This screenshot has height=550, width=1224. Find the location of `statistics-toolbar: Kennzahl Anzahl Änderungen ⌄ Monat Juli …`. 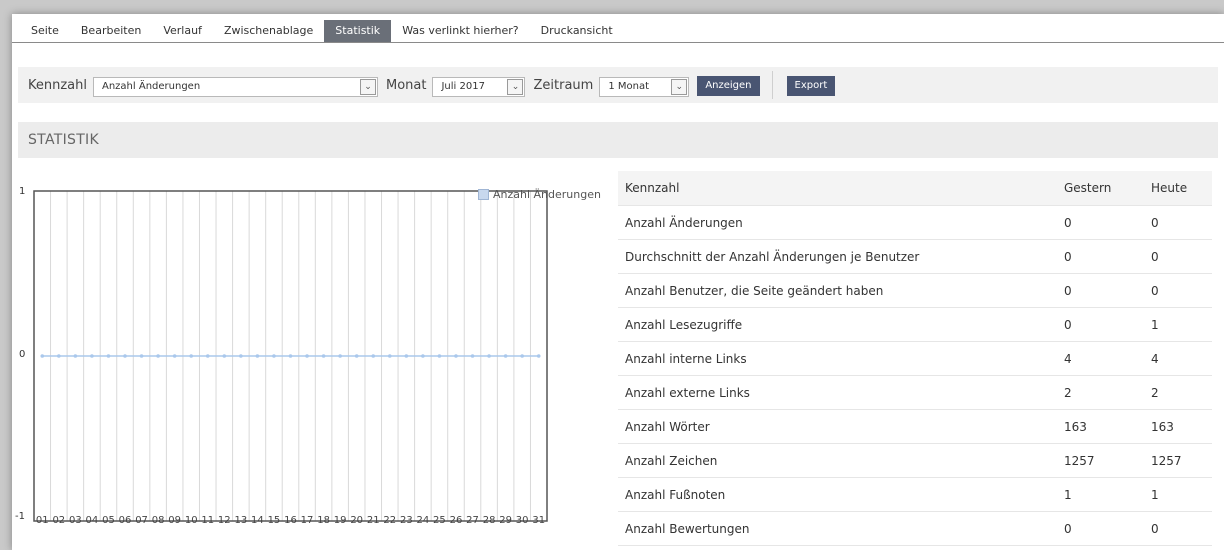

statistics-toolbar: Kennzahl Anzahl Änderungen ⌄ Monat Juli … is located at coordinates (618, 85).